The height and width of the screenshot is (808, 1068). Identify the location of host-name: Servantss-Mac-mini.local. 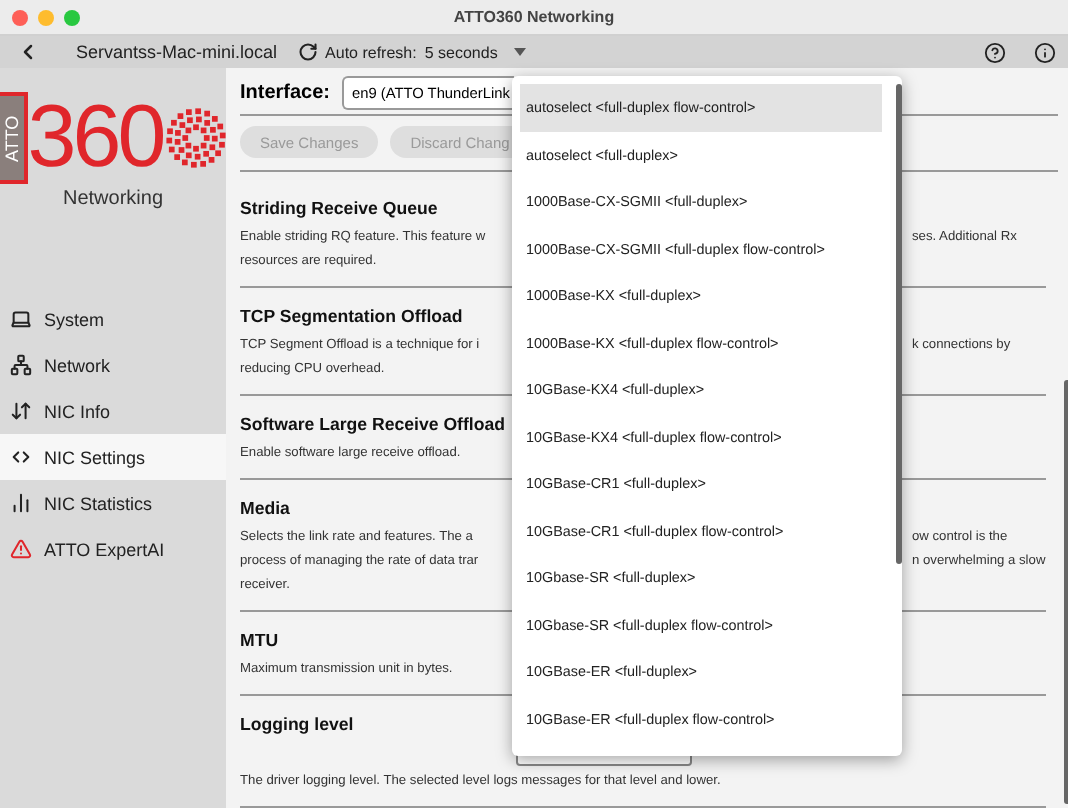
(177, 52).